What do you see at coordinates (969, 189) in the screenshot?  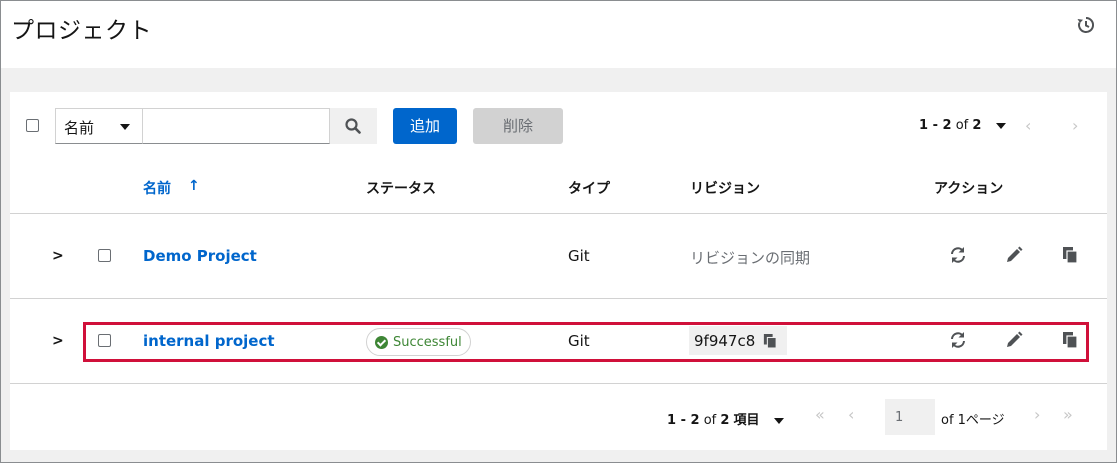 I see `column-header-actions: アクション` at bounding box center [969, 189].